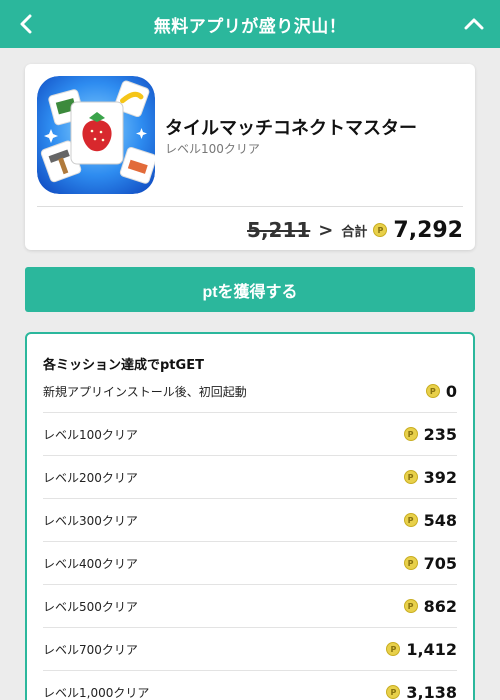  What do you see at coordinates (250, 289) in the screenshot?
I see `get-points-button: ptを獲得する` at bounding box center [250, 289].